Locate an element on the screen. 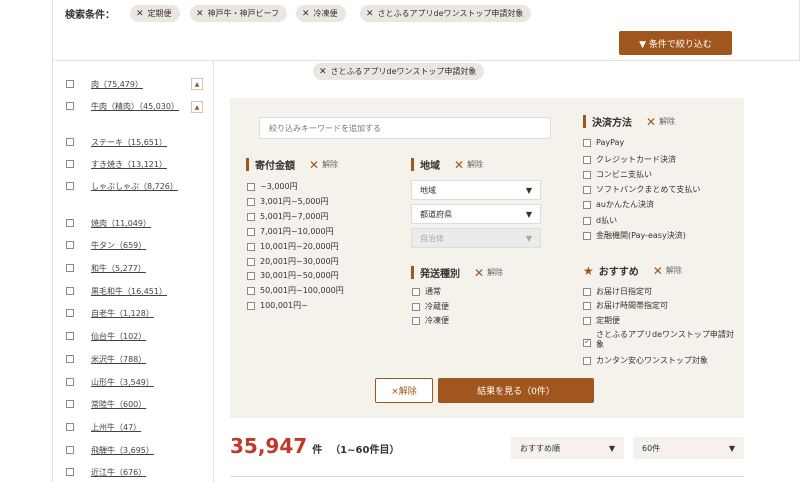 This screenshot has height=482, width=800. sidebar-item-wagyu: 和牛（5,277） is located at coordinates (106, 268).